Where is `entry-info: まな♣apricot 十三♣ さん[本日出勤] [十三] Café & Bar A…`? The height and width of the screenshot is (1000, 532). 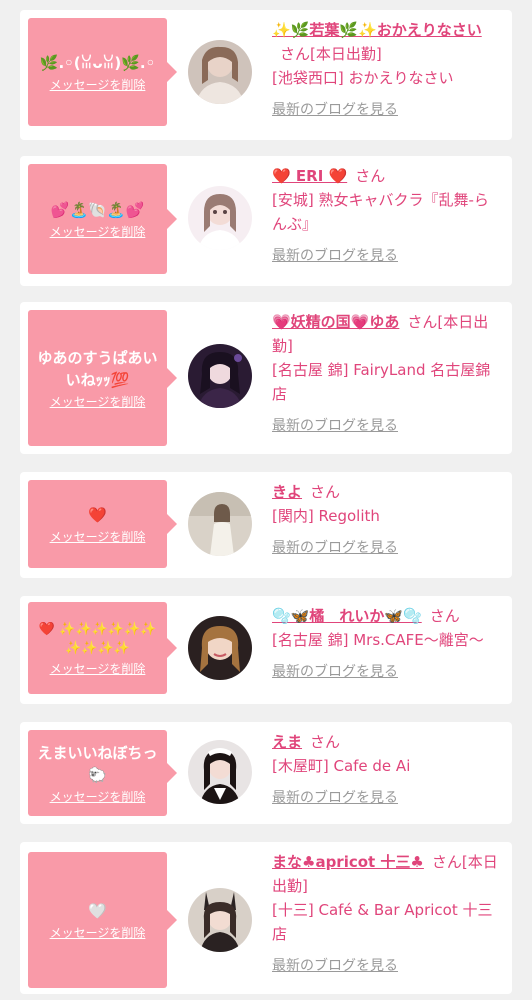
entry-info: まな♣apricot 十三♣ さん[本日出勤] [十三] Café & Bar A… is located at coordinates (386, 914).